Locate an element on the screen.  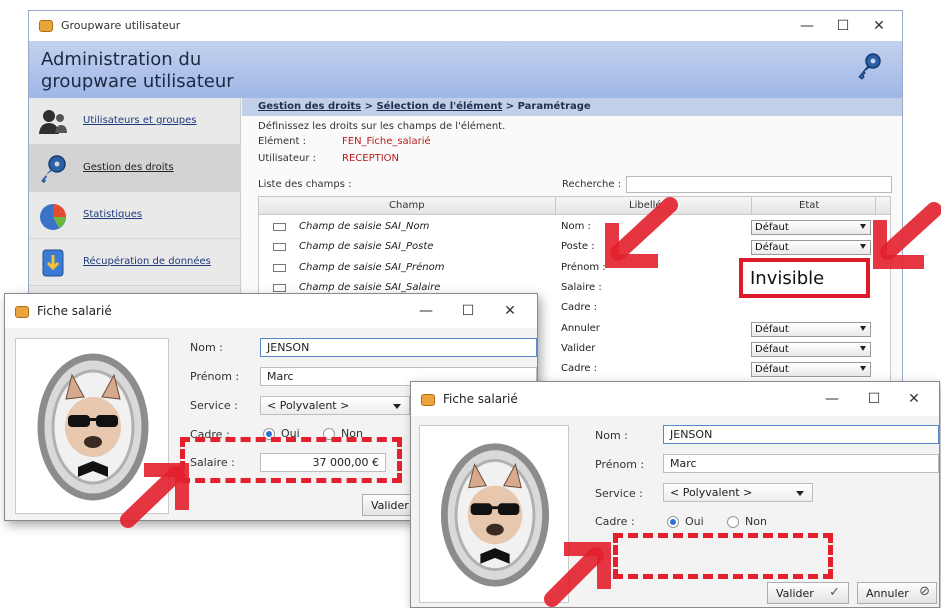
breadcrumb-rights-link: Gestion des droits is located at coordinates (309, 106).